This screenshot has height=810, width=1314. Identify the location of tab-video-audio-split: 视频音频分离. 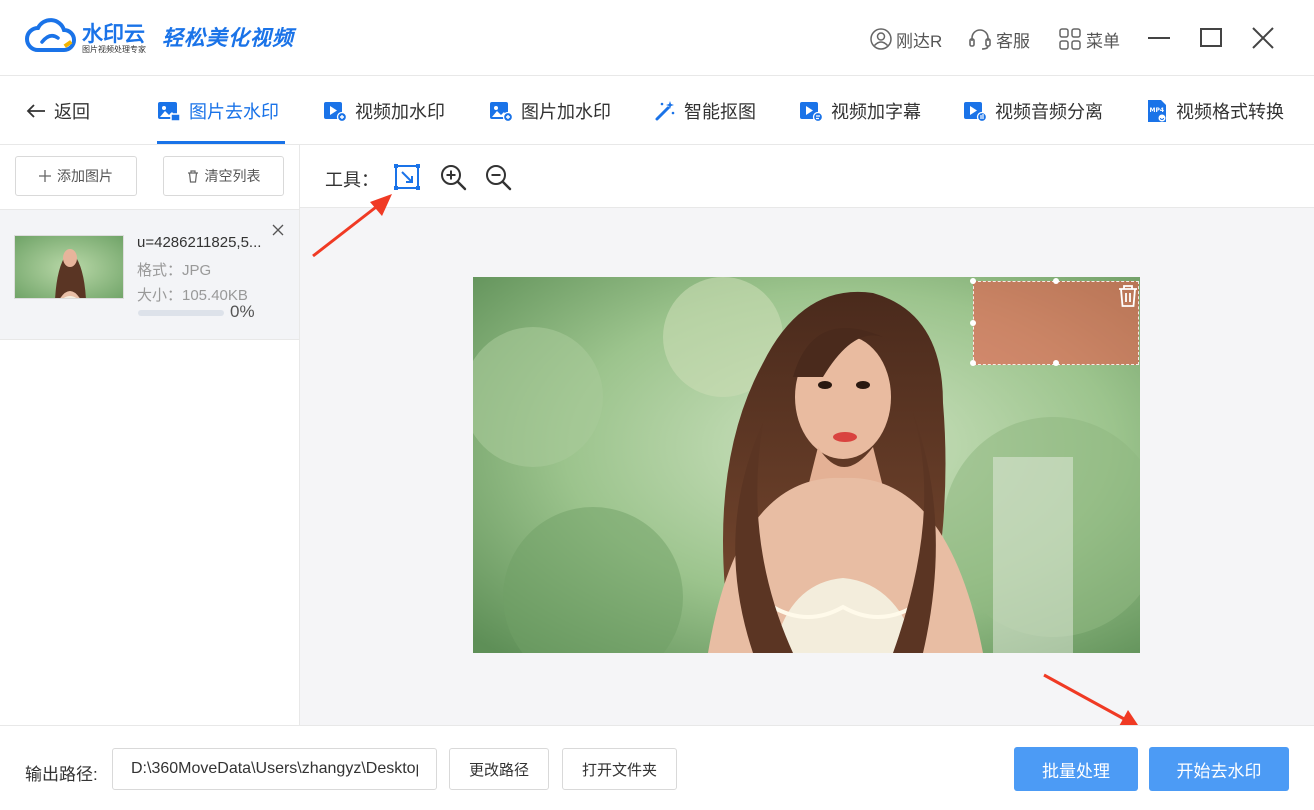
(1033, 111).